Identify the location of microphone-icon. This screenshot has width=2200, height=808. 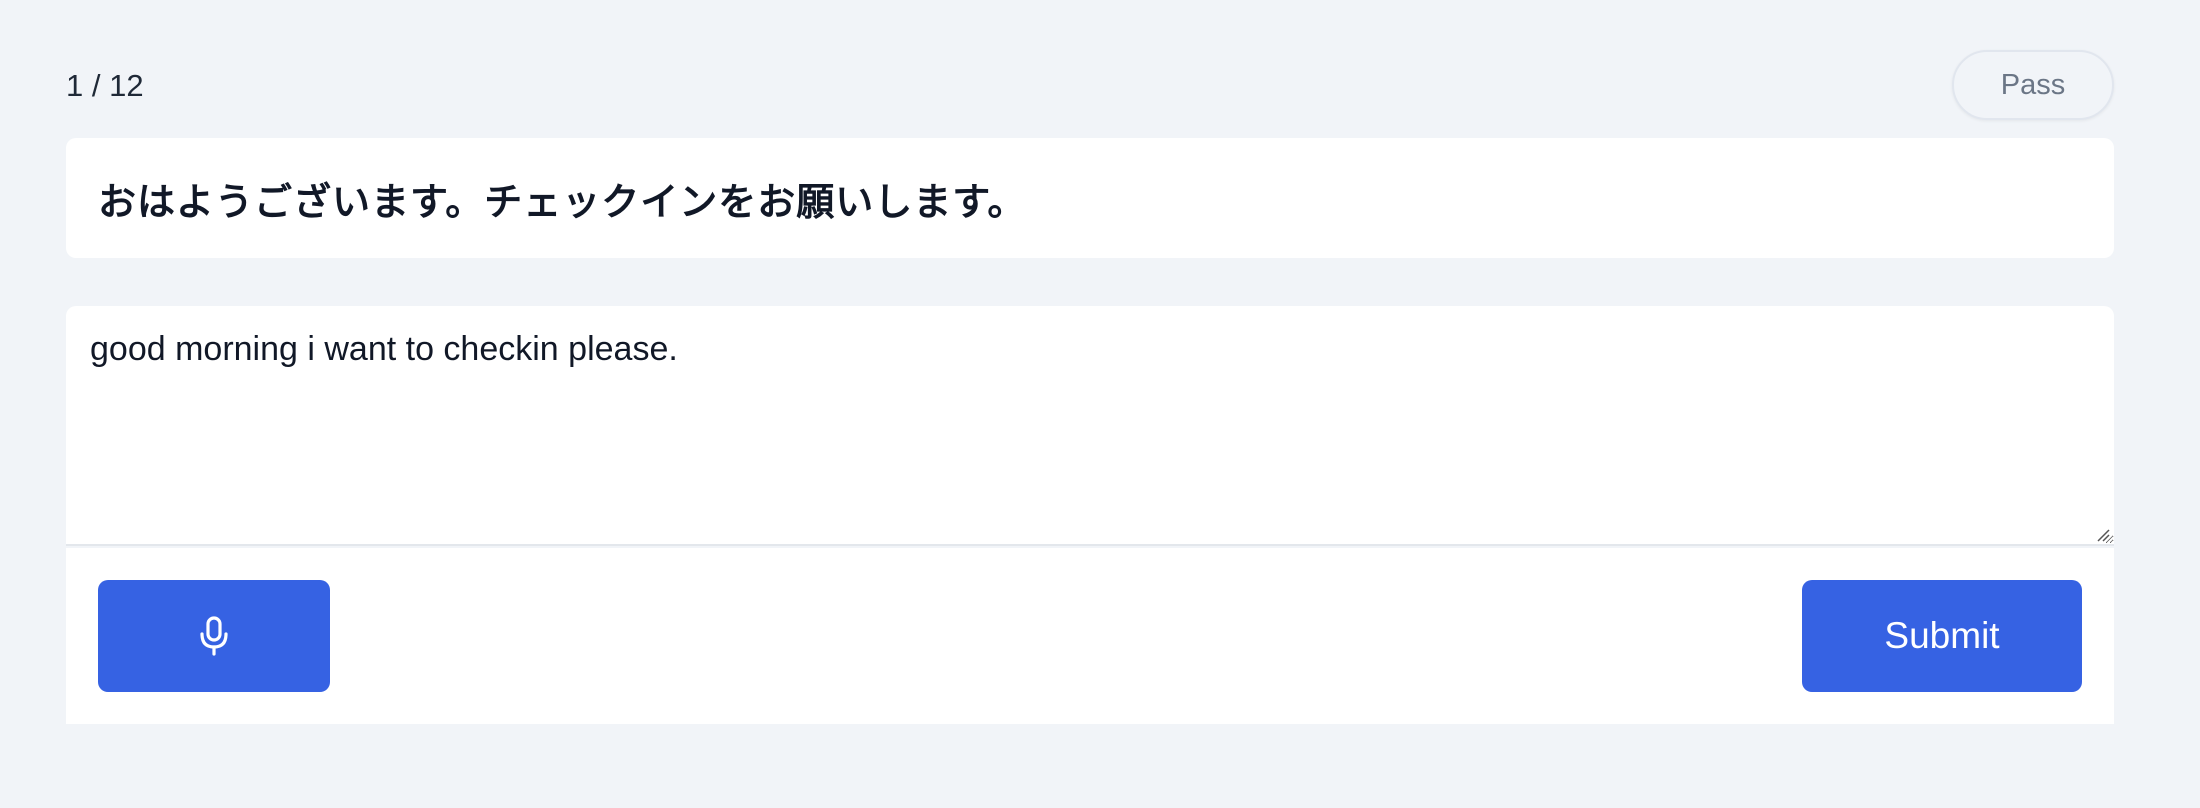
(214, 636).